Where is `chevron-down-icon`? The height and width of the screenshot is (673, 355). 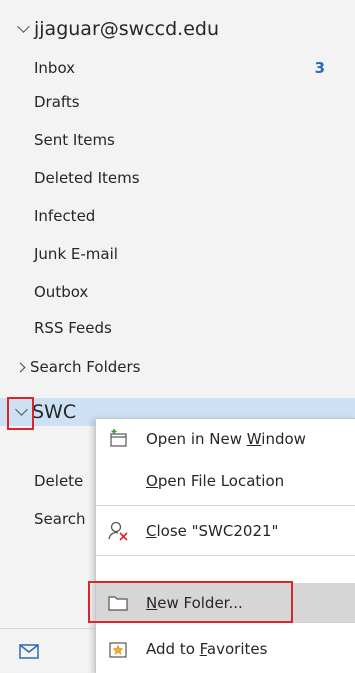
chevron-down-icon is located at coordinates (24, 29).